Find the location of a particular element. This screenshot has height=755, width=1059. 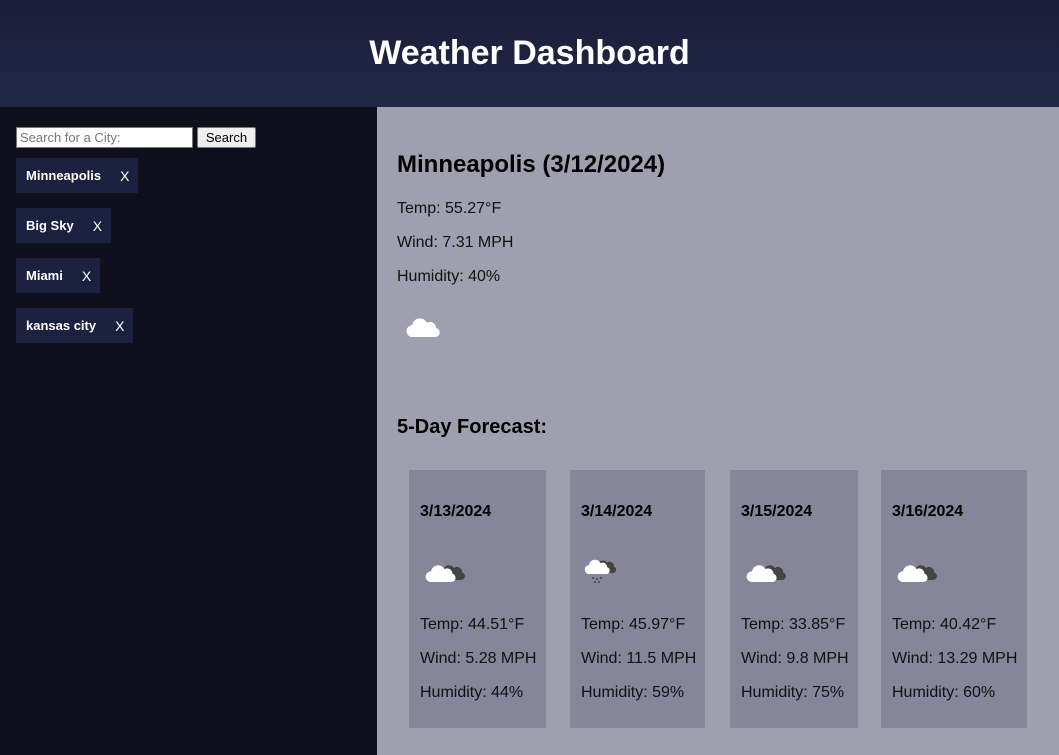

search-button: Search is located at coordinates (226, 137).